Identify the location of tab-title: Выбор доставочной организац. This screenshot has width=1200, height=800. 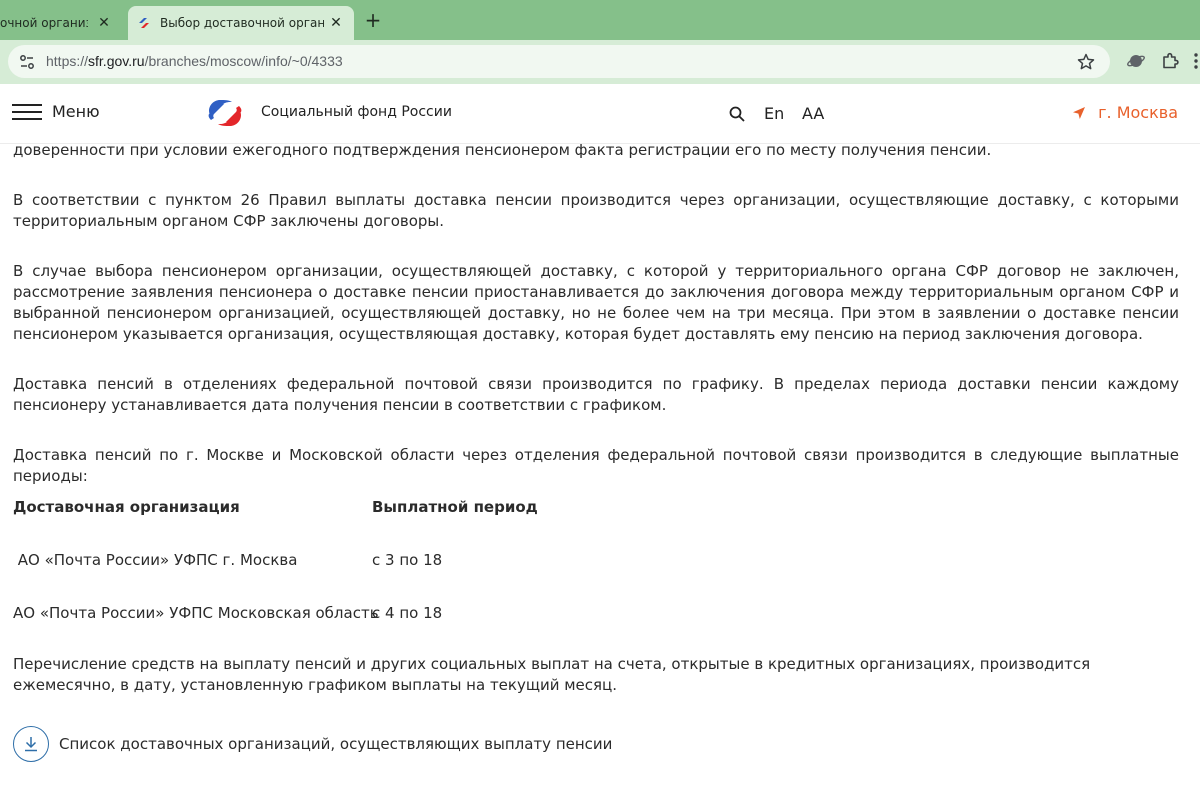
(242, 23).